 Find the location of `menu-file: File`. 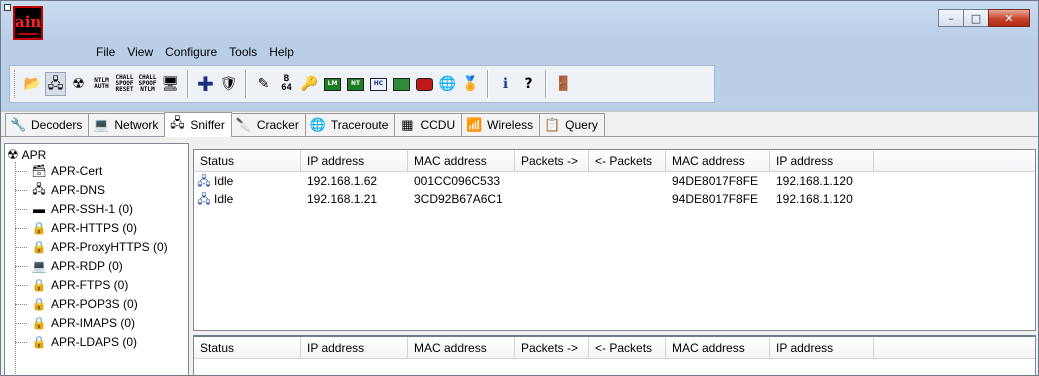

menu-file: File is located at coordinates (105, 52).